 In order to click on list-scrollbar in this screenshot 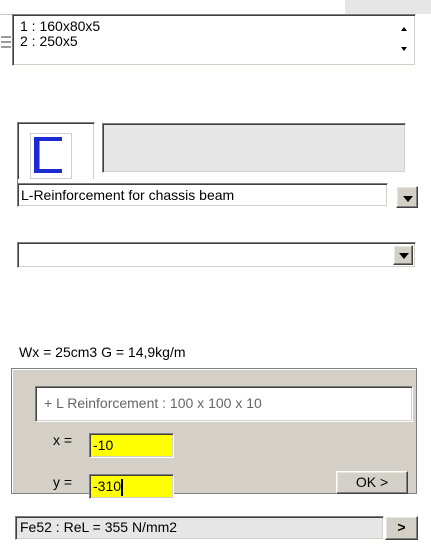, I will do `click(405, 40)`.